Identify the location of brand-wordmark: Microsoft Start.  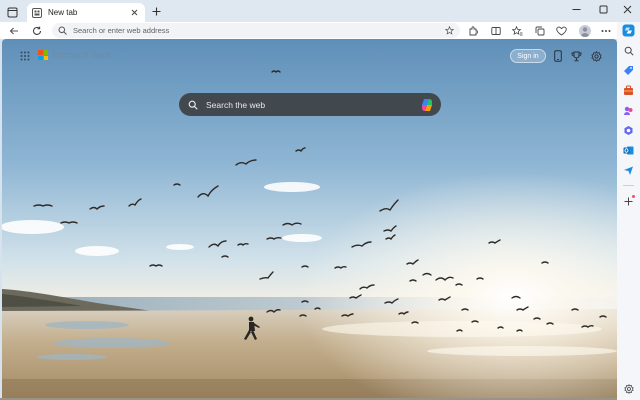
(81, 55).